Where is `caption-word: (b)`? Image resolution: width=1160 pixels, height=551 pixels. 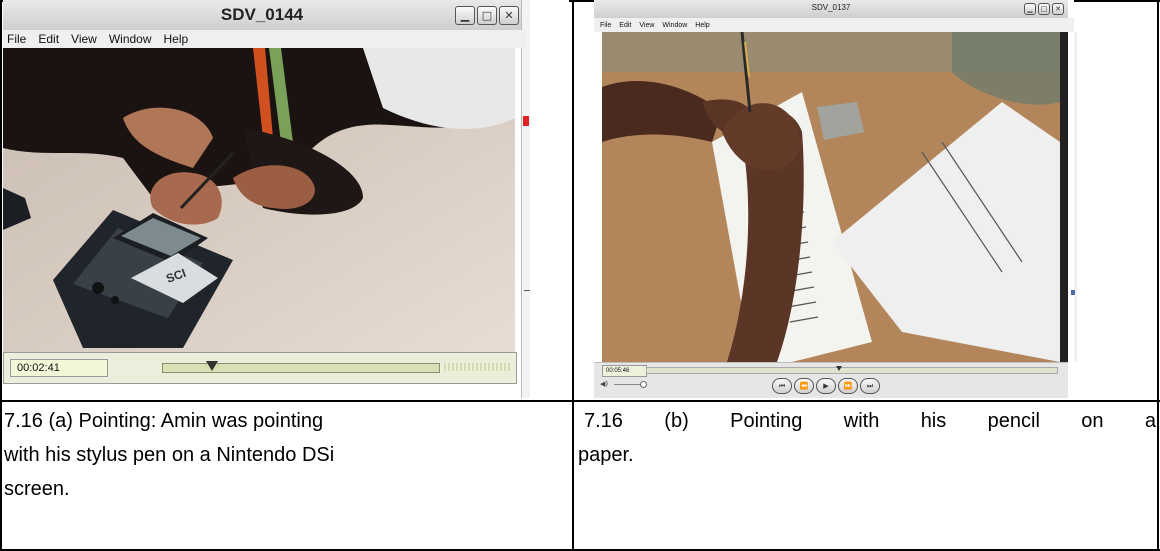 caption-word: (b) is located at coordinates (676, 421).